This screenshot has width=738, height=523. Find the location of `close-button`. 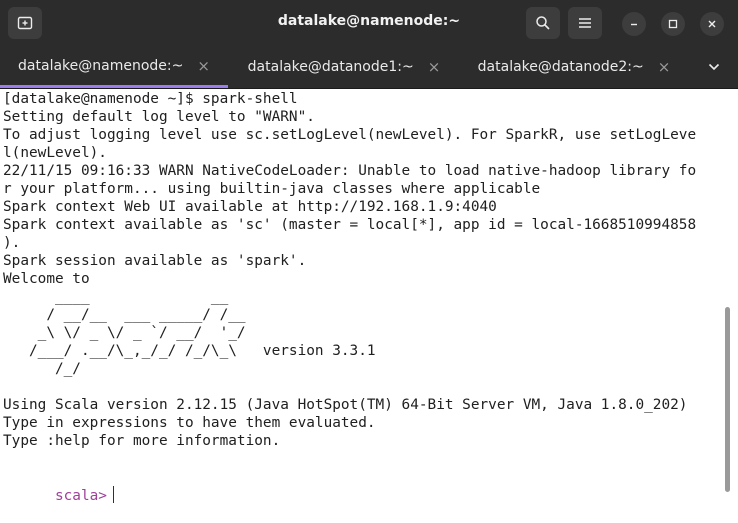

close-button is located at coordinates (712, 24).